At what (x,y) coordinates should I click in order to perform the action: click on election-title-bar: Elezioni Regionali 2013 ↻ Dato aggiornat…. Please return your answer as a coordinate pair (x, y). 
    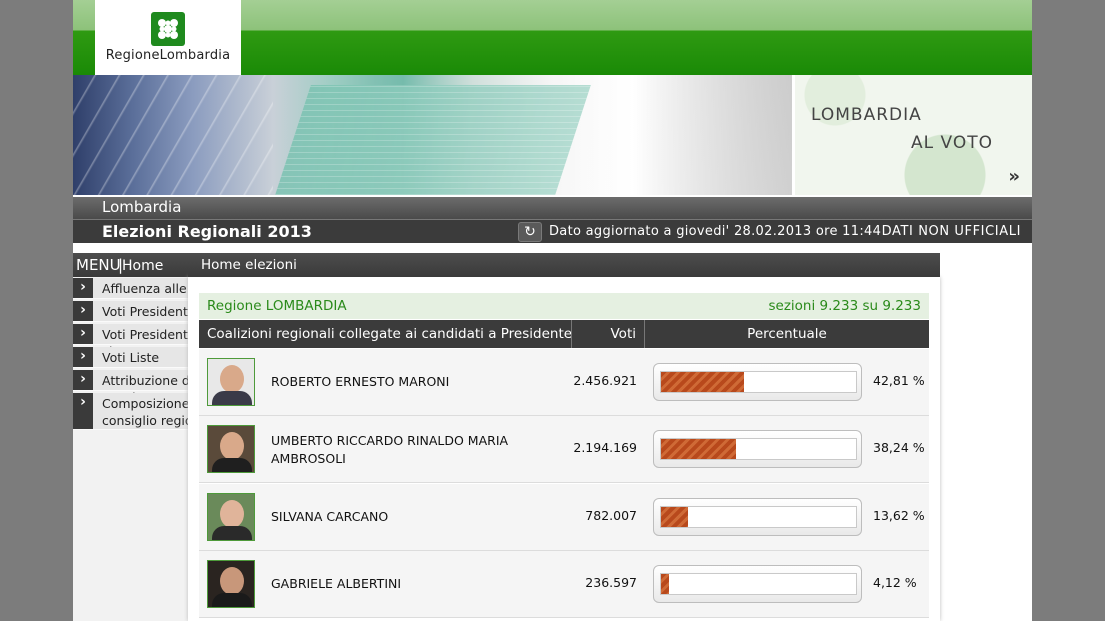
    Looking at the image, I should click on (552, 231).